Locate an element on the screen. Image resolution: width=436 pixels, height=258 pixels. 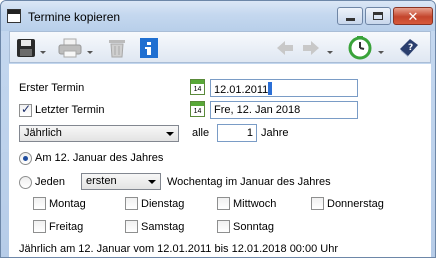
close-button: ✕ is located at coordinates (413, 16).